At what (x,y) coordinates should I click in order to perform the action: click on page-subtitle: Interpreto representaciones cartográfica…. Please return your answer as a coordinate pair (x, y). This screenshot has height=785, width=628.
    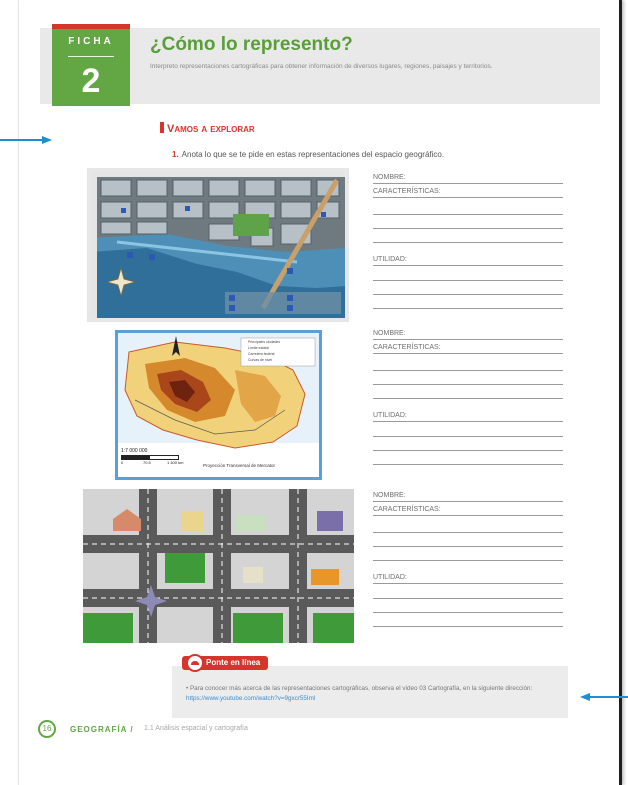
    Looking at the image, I should click on (321, 66).